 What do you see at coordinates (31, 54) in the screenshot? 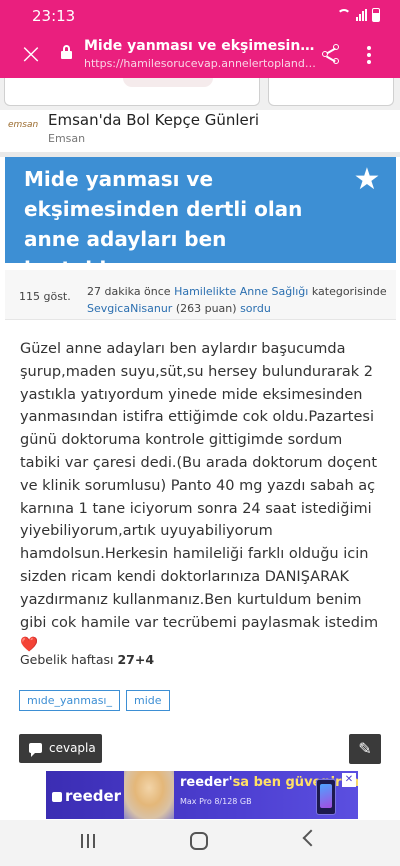
I see `close-tab-button: ×` at bounding box center [31, 54].